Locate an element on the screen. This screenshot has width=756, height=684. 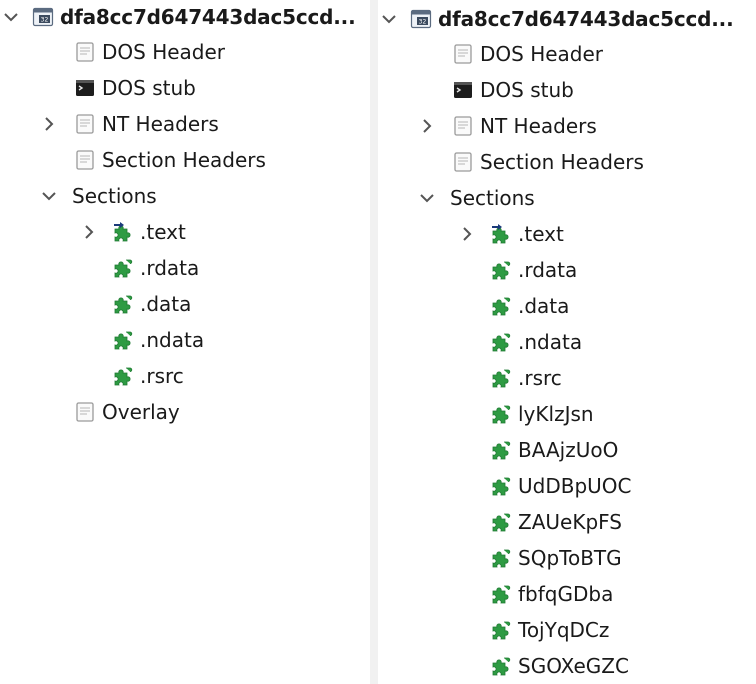
tree-item-fbfqgdba: fbfqGDba is located at coordinates (551, 594).